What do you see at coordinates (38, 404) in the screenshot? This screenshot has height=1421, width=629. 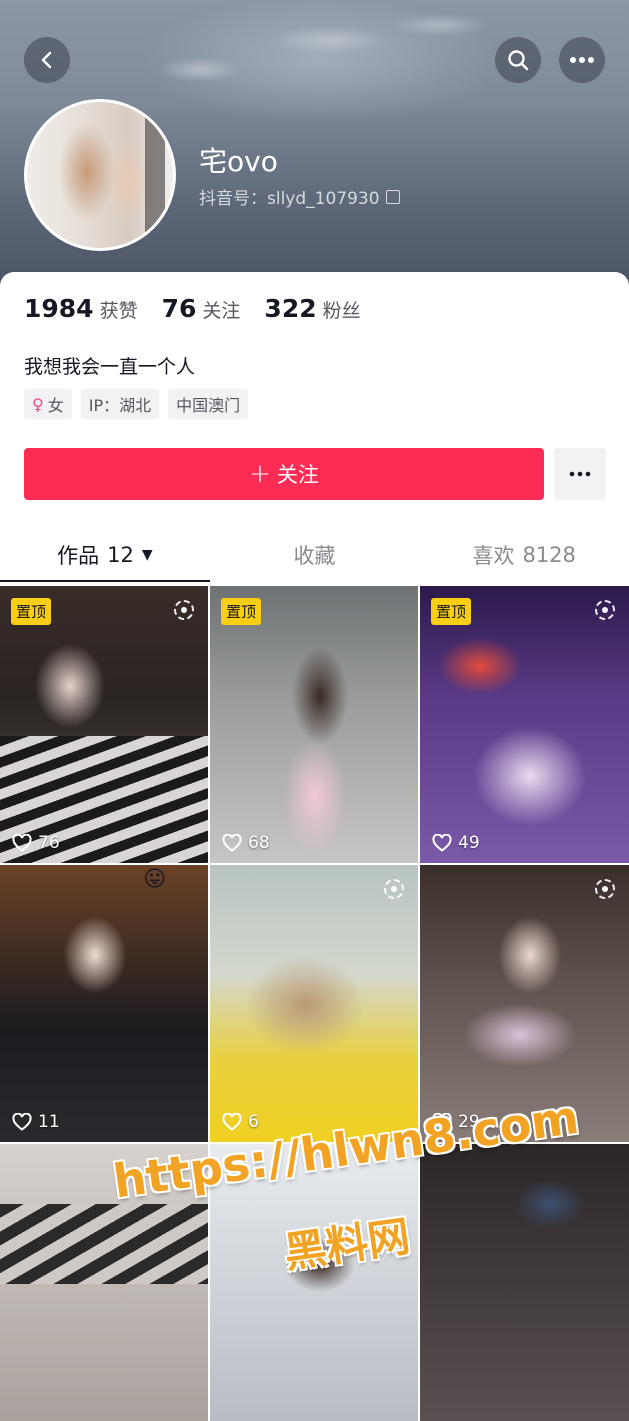 I see `female-icon: ♀` at bounding box center [38, 404].